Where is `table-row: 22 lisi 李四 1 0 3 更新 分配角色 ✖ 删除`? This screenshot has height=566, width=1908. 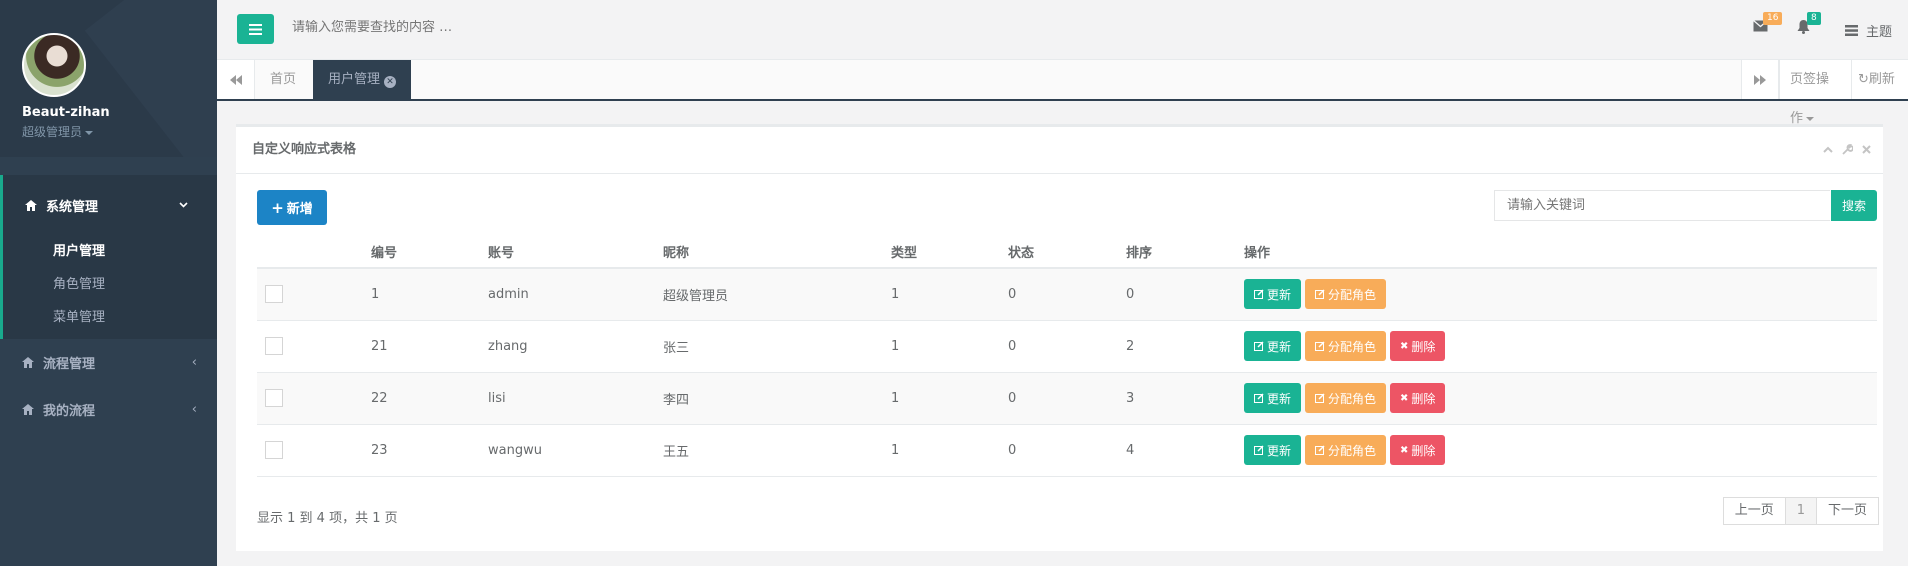 table-row: 22 lisi 李四 1 0 3 更新 分配角色 ✖ 删除 is located at coordinates (1067, 398).